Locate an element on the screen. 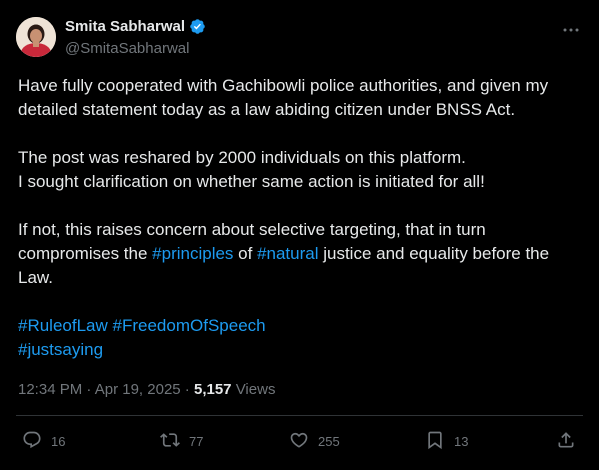  reply-button: 16 is located at coordinates (43, 441).